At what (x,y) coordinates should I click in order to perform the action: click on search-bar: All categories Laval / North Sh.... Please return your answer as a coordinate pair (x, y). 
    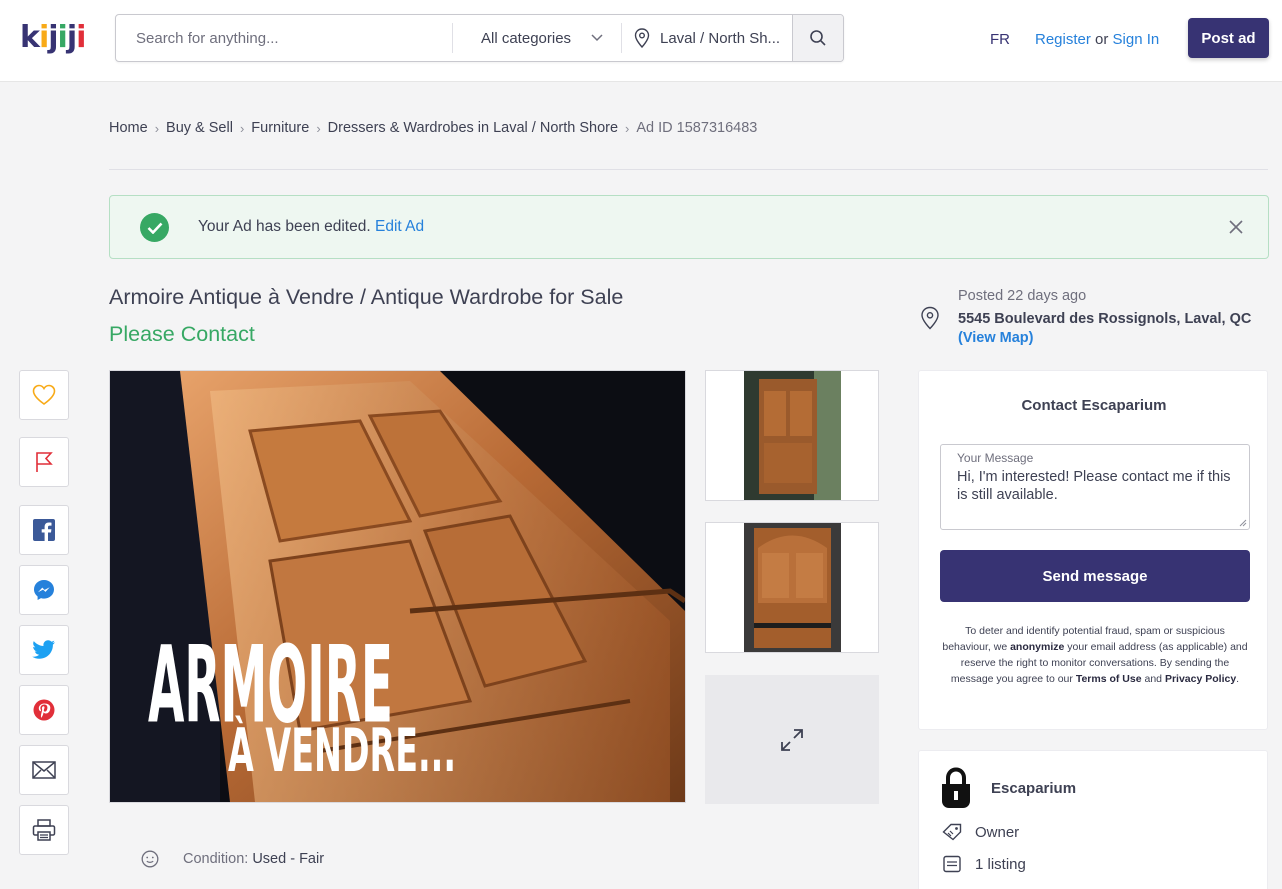
    Looking at the image, I should click on (479, 38).